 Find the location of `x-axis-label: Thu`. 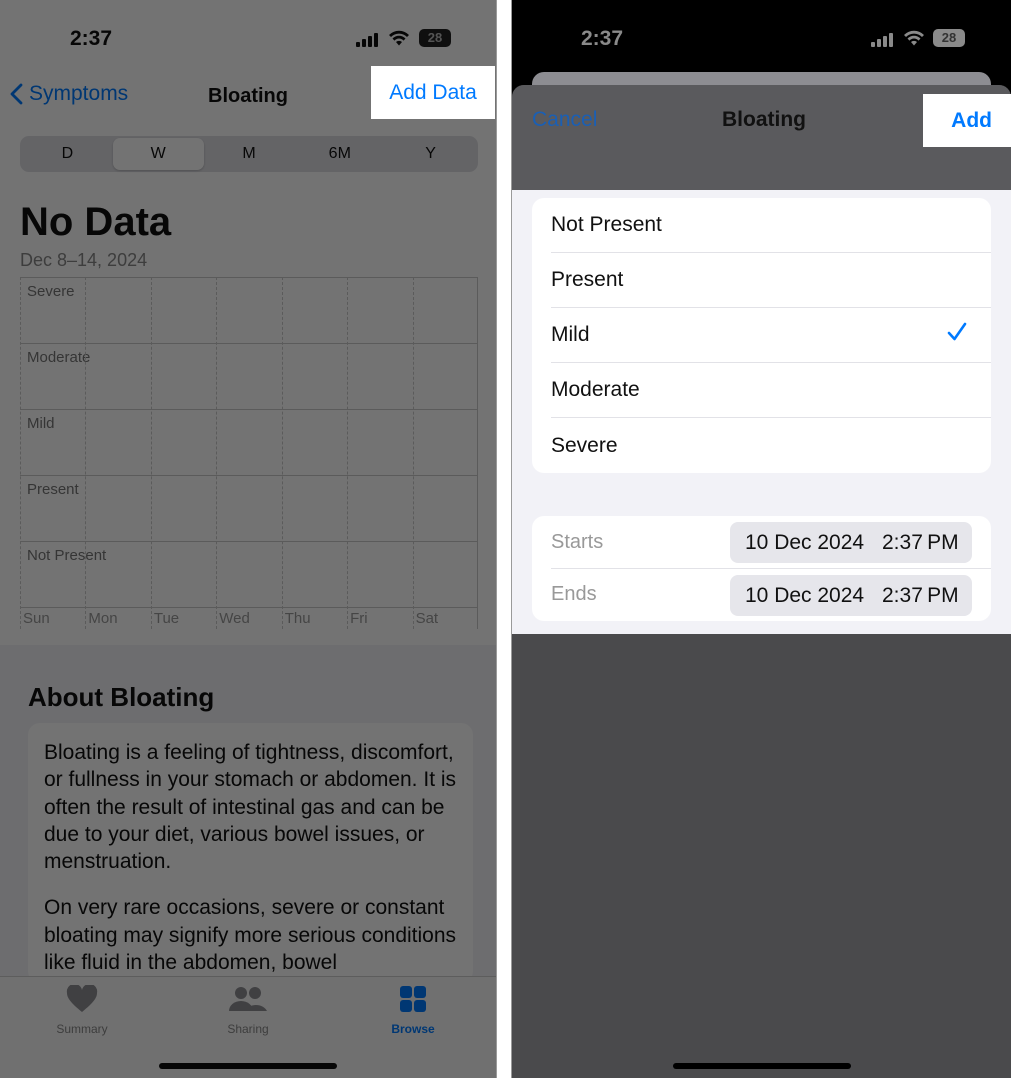

x-axis-label: Thu is located at coordinates (297, 618).